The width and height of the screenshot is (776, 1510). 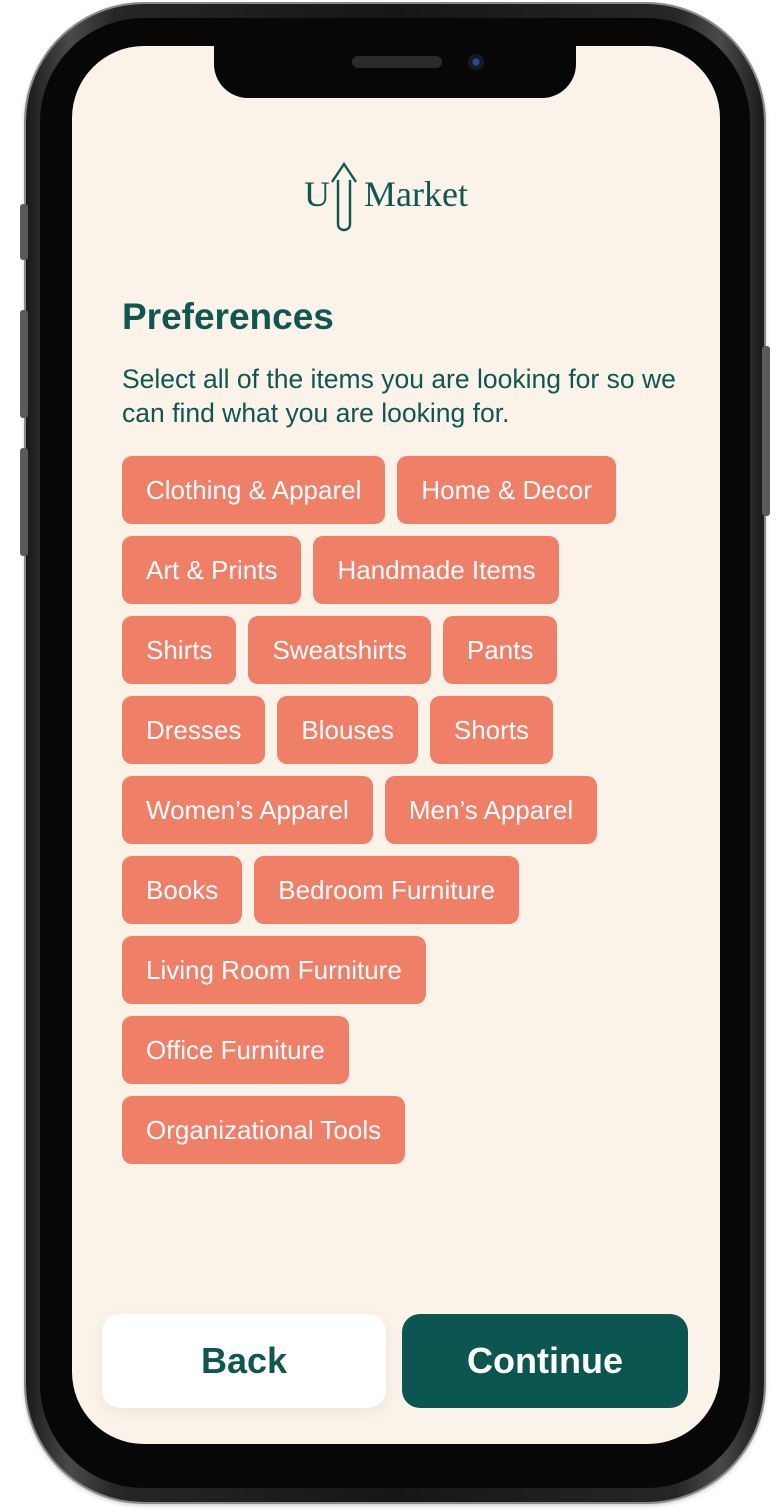 What do you see at coordinates (344, 206) in the screenshot?
I see `logo-arrow-shaft` at bounding box center [344, 206].